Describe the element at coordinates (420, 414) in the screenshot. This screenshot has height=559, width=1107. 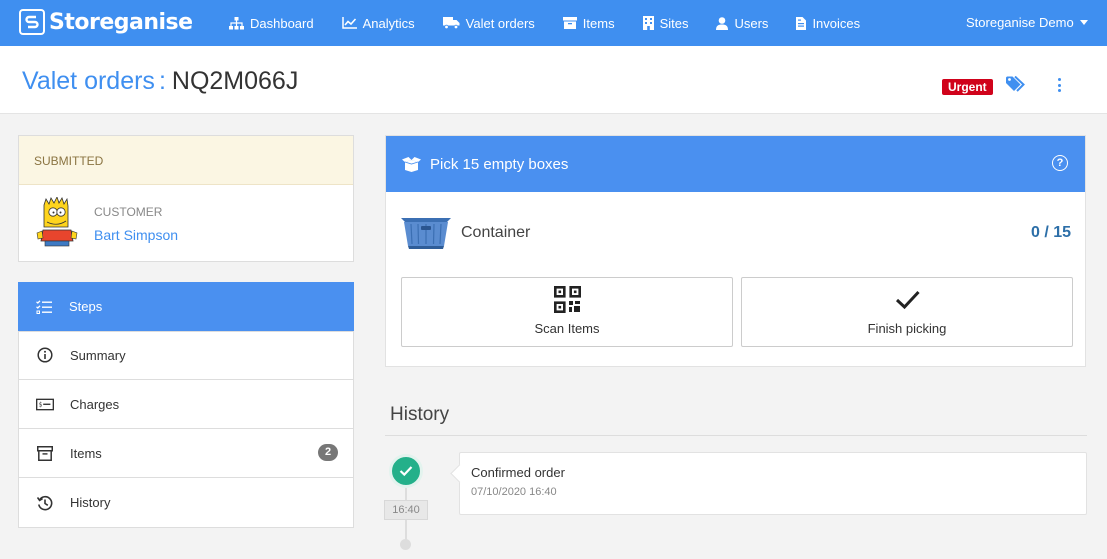
I see `history-heading: History` at that location.